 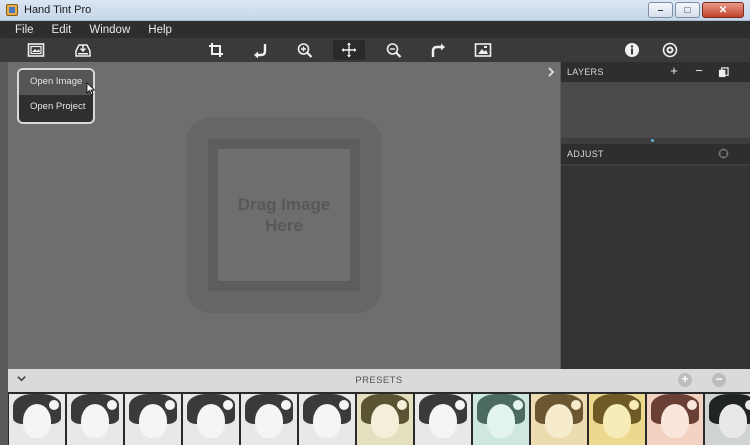 What do you see at coordinates (24, 29) in the screenshot?
I see `menu-file: File` at bounding box center [24, 29].